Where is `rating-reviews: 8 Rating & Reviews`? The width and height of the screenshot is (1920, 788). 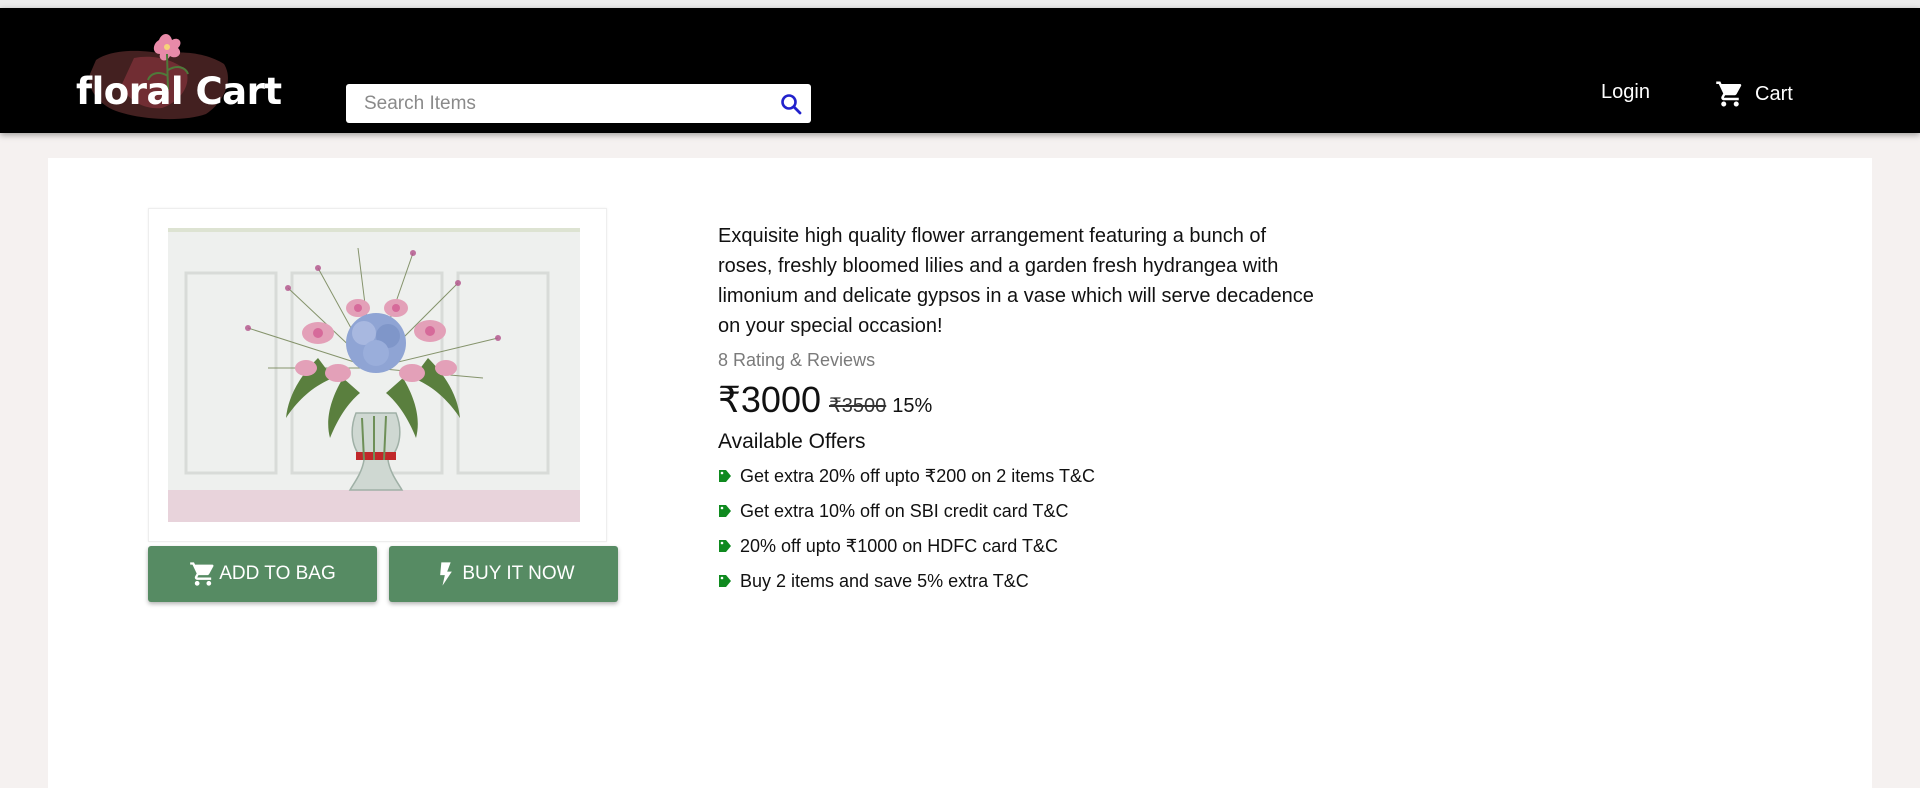 rating-reviews: 8 Rating & Reviews is located at coordinates (797, 360).